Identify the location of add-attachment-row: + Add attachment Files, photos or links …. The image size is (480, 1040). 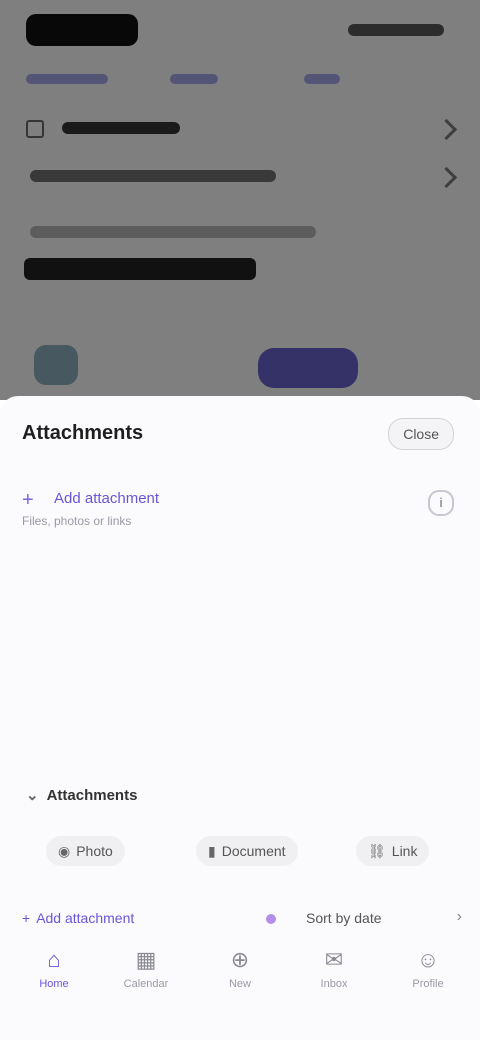
(240, 507).